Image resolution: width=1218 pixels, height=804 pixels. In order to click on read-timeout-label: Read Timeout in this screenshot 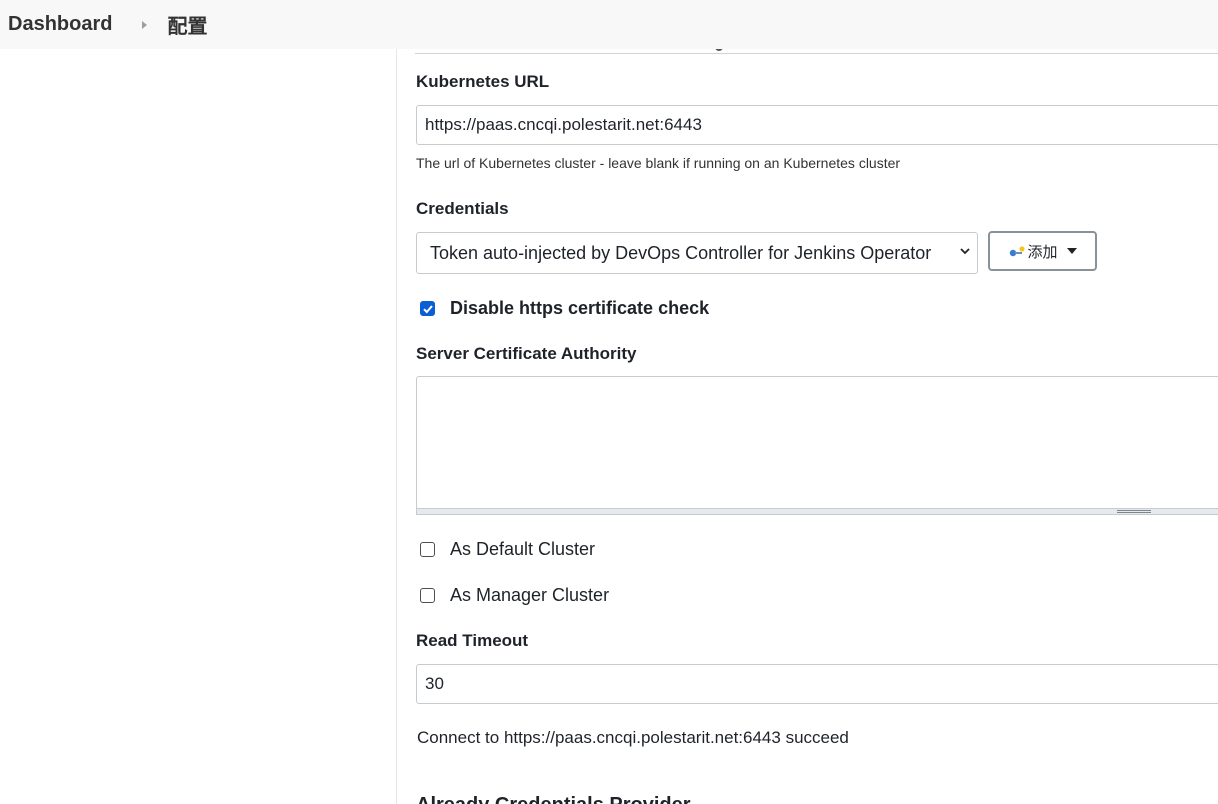, I will do `click(472, 640)`.